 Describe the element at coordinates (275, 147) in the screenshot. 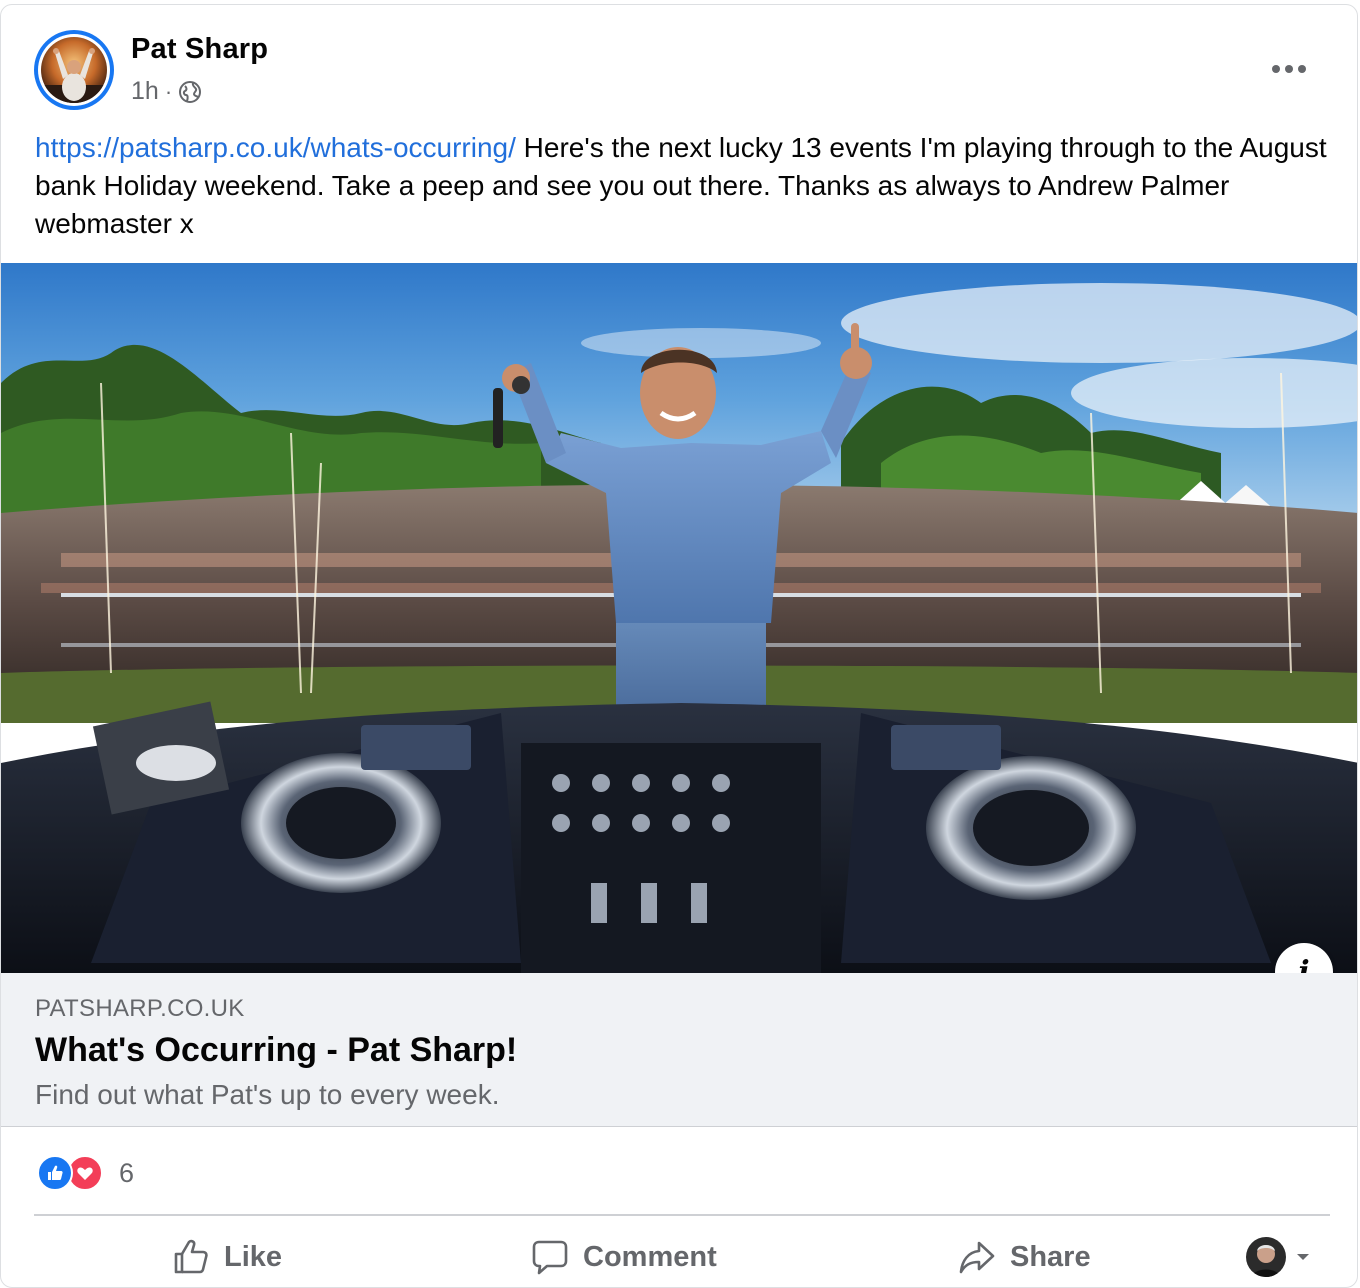

I see `post-link: https://patsharp.co.uk/whats-occurring/` at that location.